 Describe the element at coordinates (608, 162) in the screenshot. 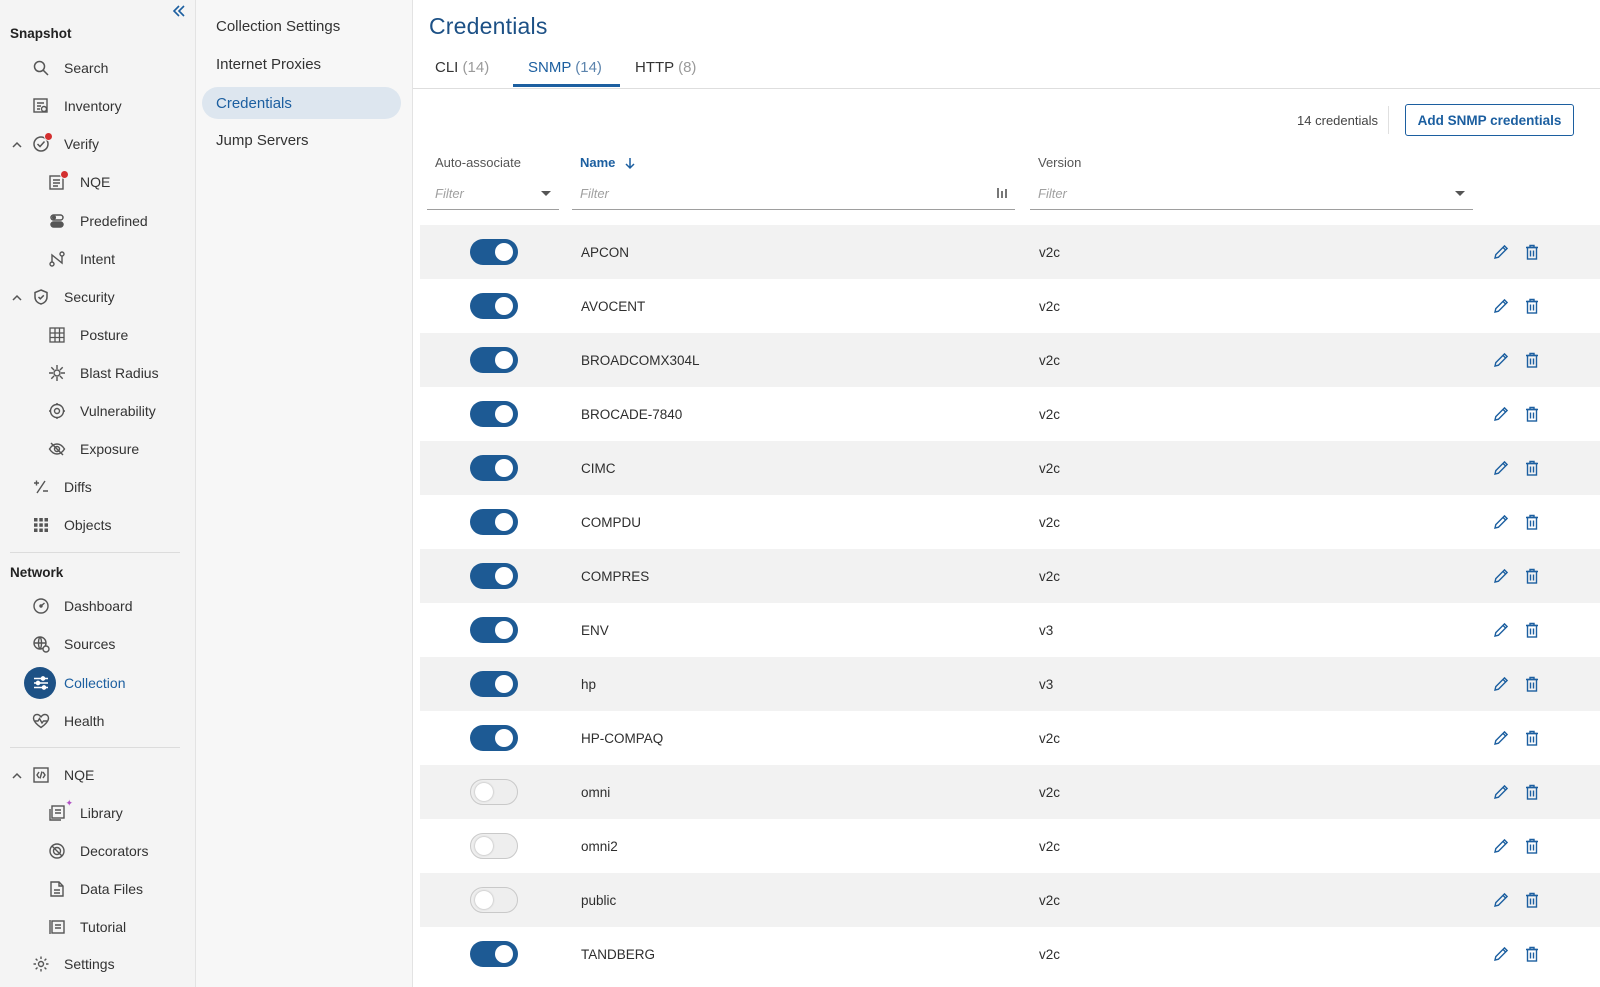

I see `column-header-name: Name` at that location.